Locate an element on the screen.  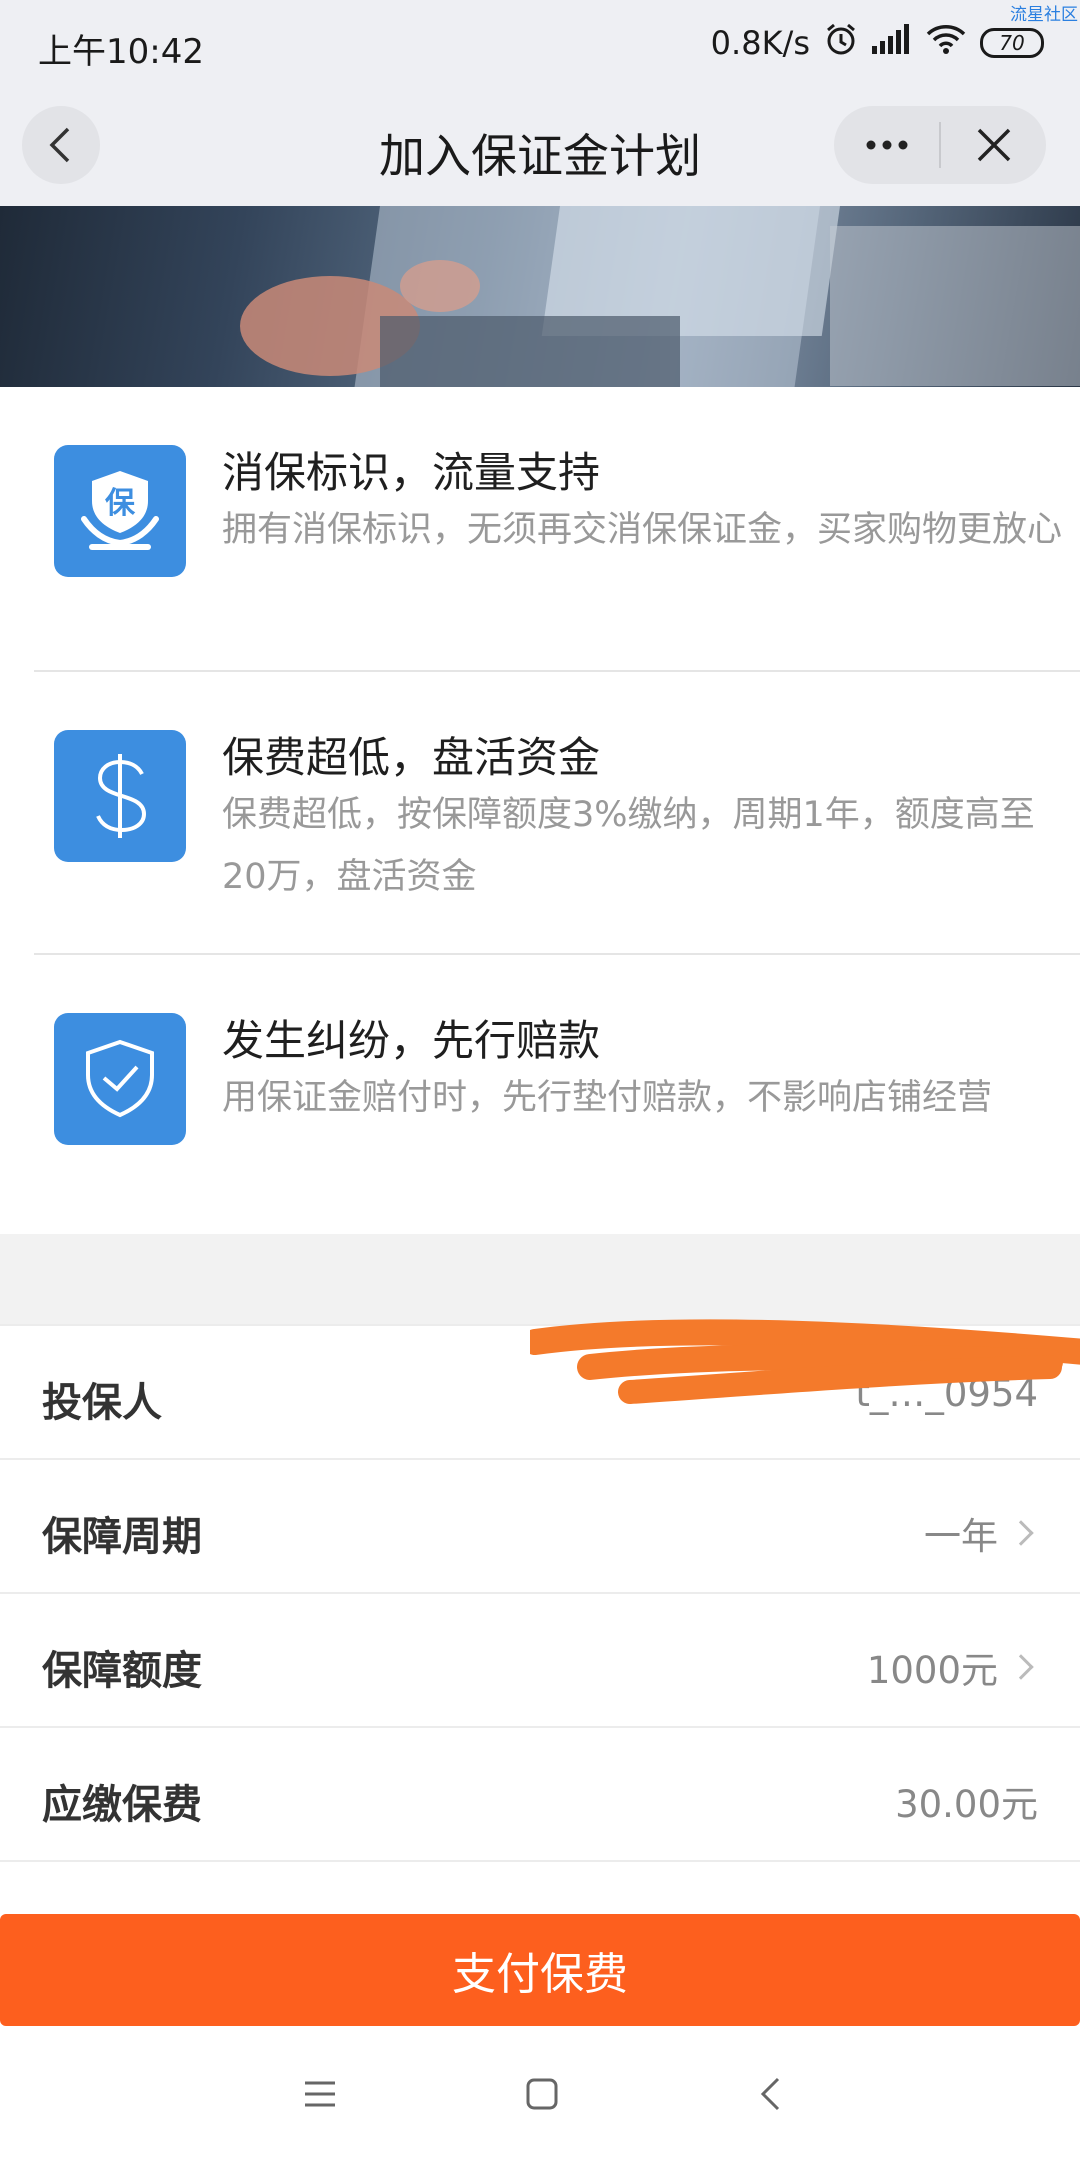
menu-button is located at coordinates (320, 2094).